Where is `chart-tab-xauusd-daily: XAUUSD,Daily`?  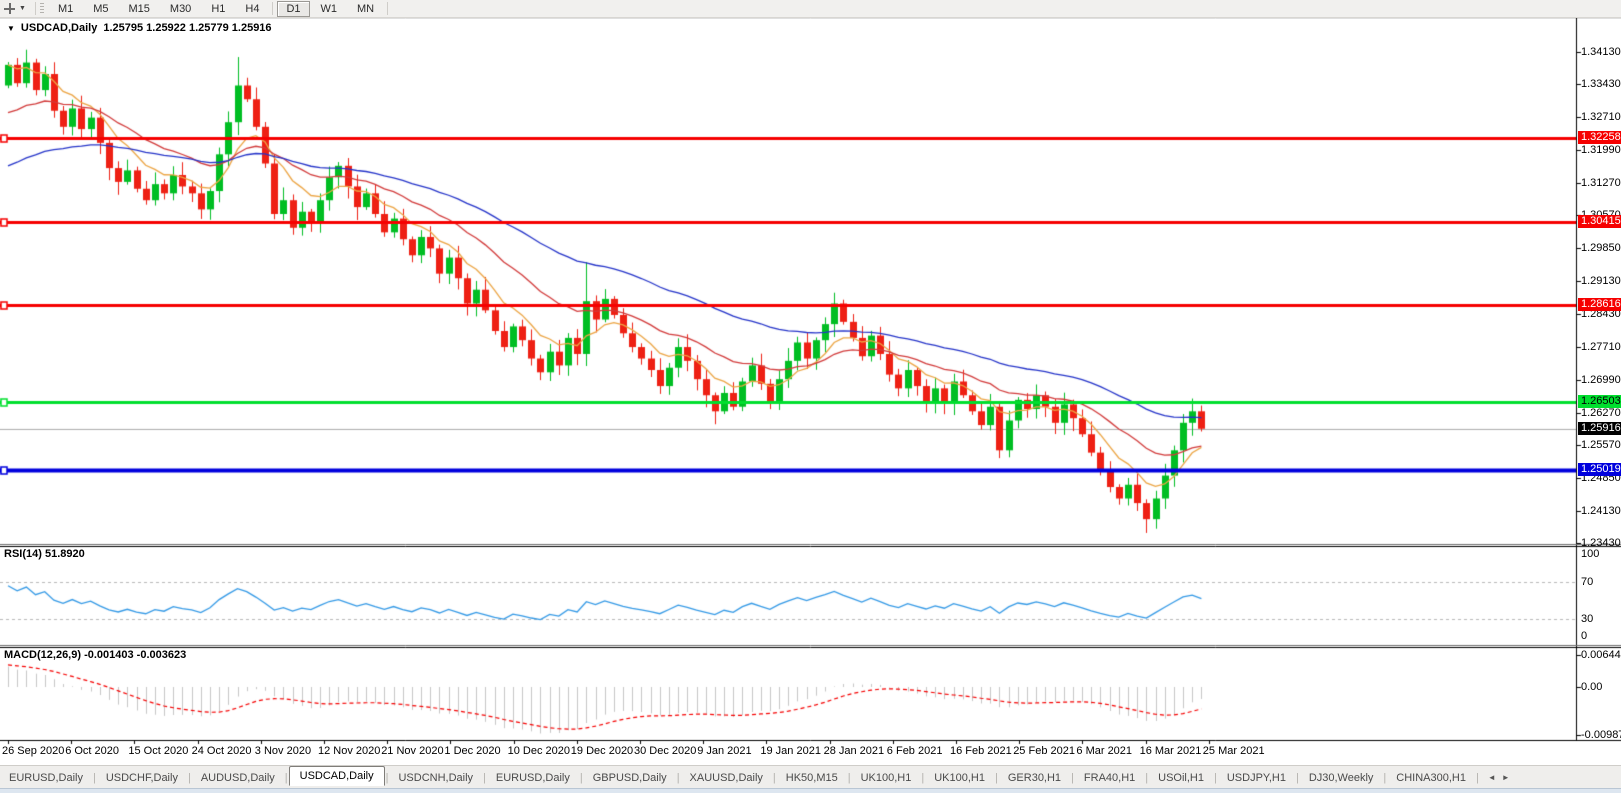
chart-tab-xauusd-daily: XAUUSD,Daily is located at coordinates (726, 778).